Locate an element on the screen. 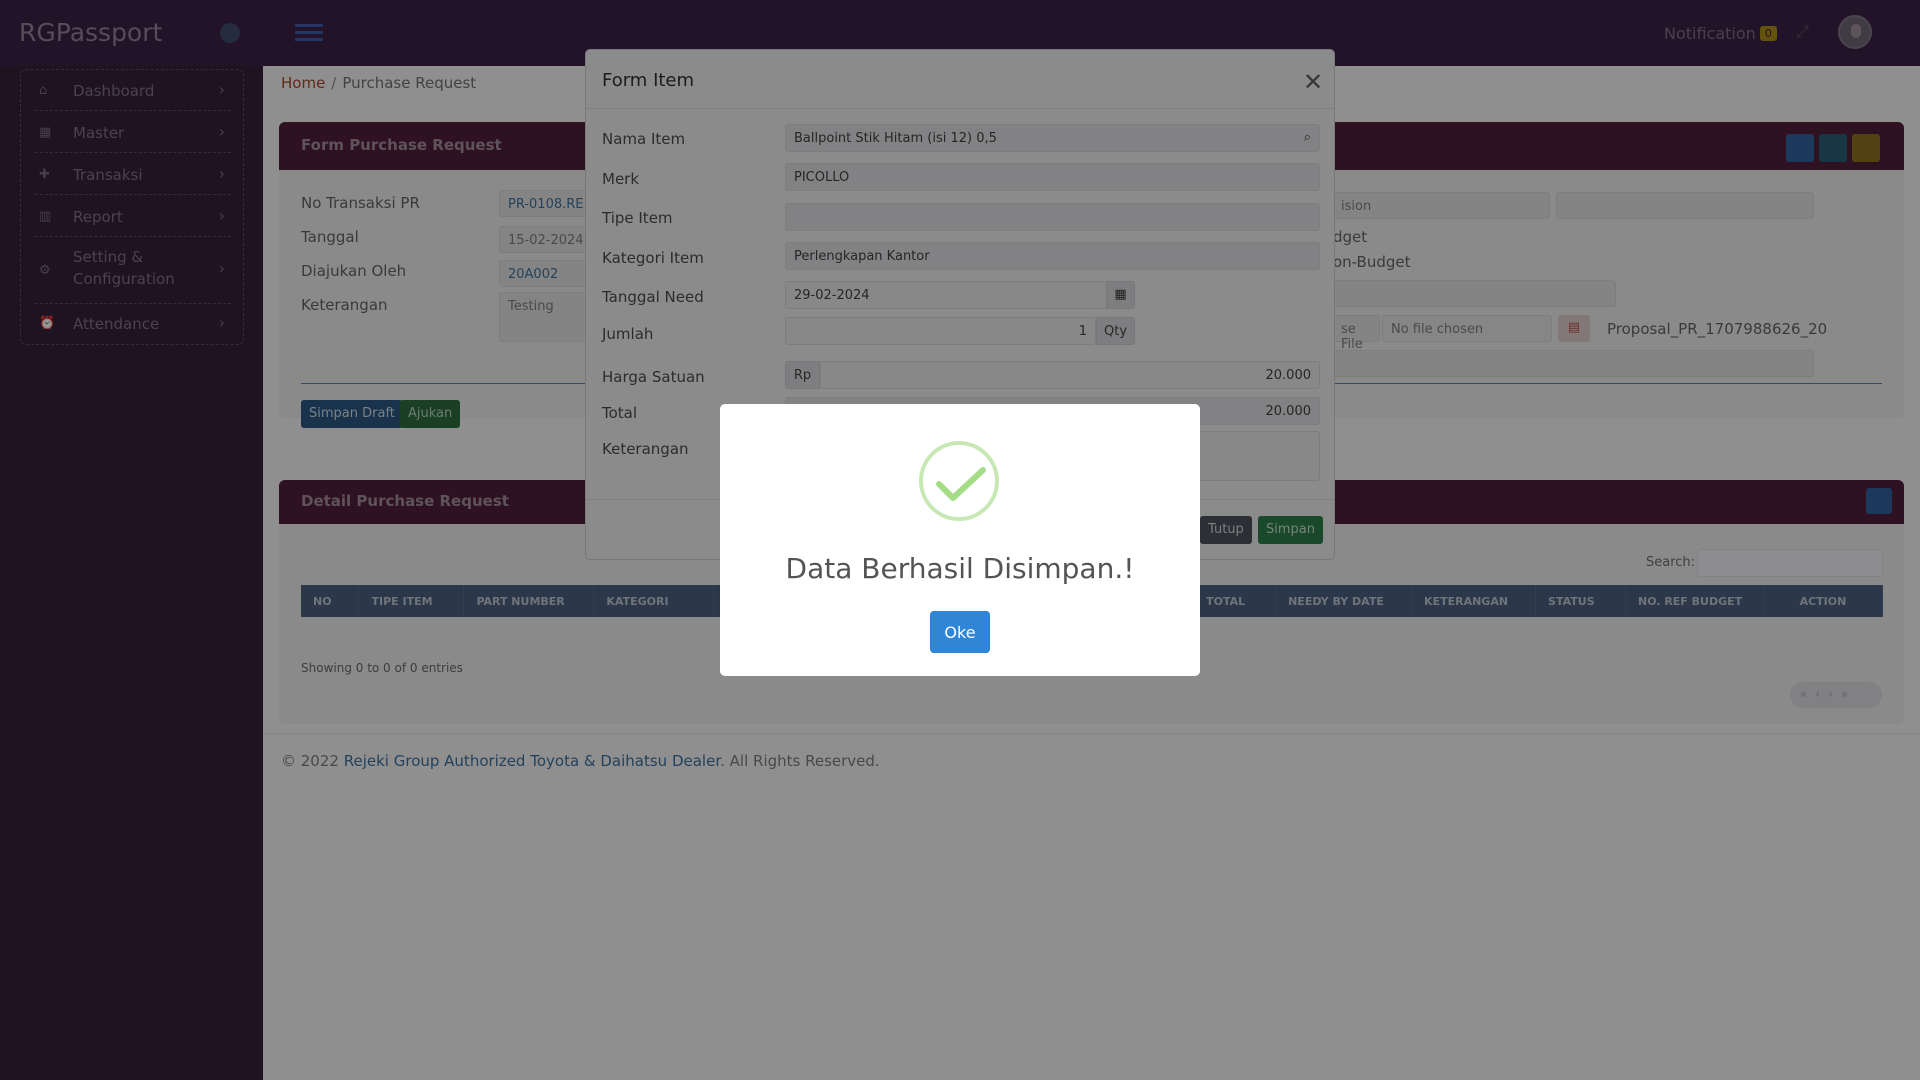  checkmark-icon is located at coordinates (961, 484).